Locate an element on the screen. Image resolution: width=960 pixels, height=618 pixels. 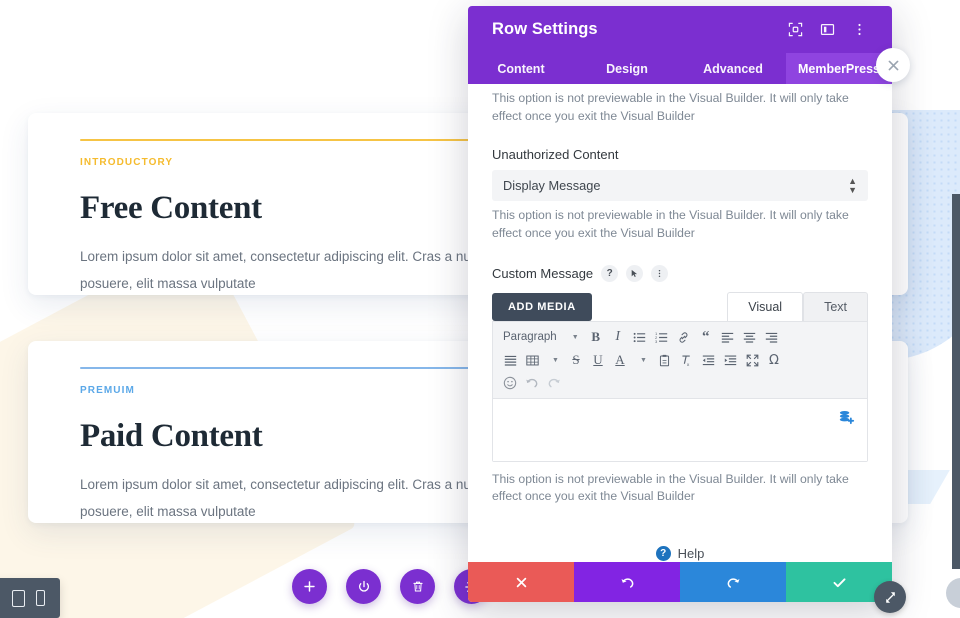
power-button is located at coordinates (363, 586).